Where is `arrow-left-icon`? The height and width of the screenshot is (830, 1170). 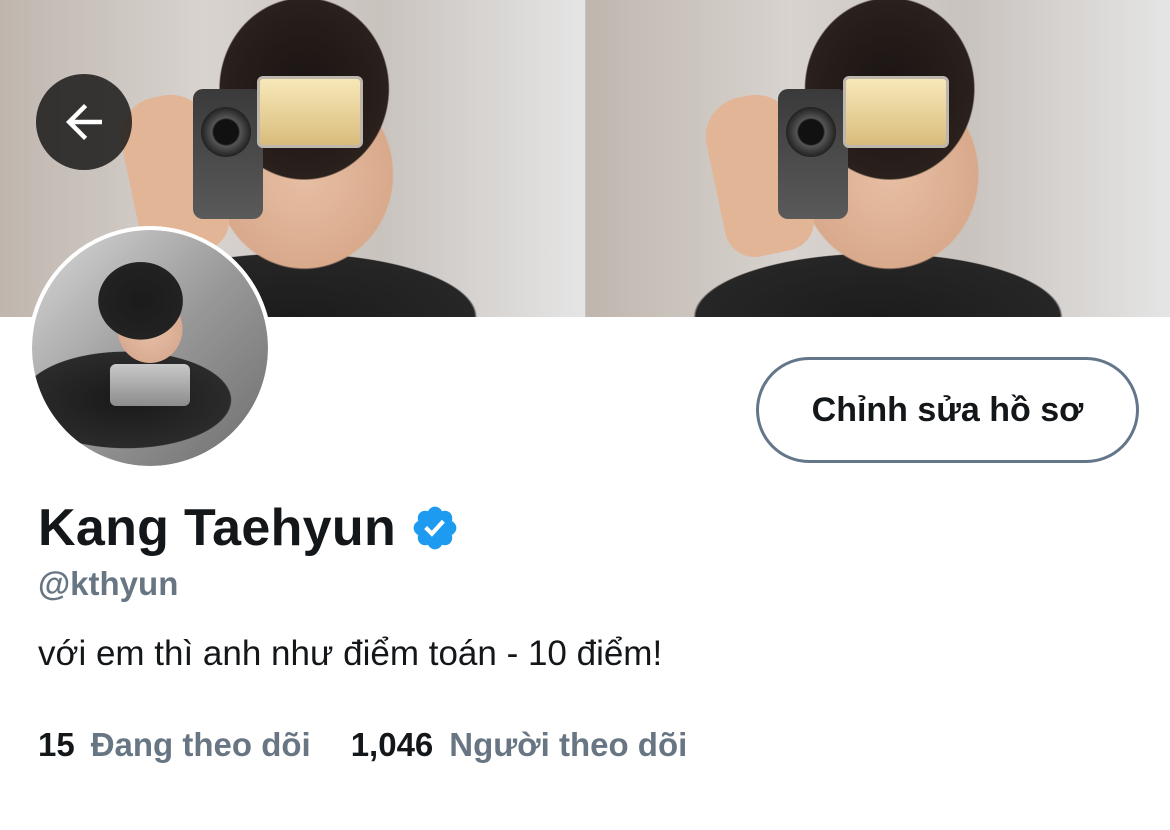
arrow-left-icon is located at coordinates (84, 122).